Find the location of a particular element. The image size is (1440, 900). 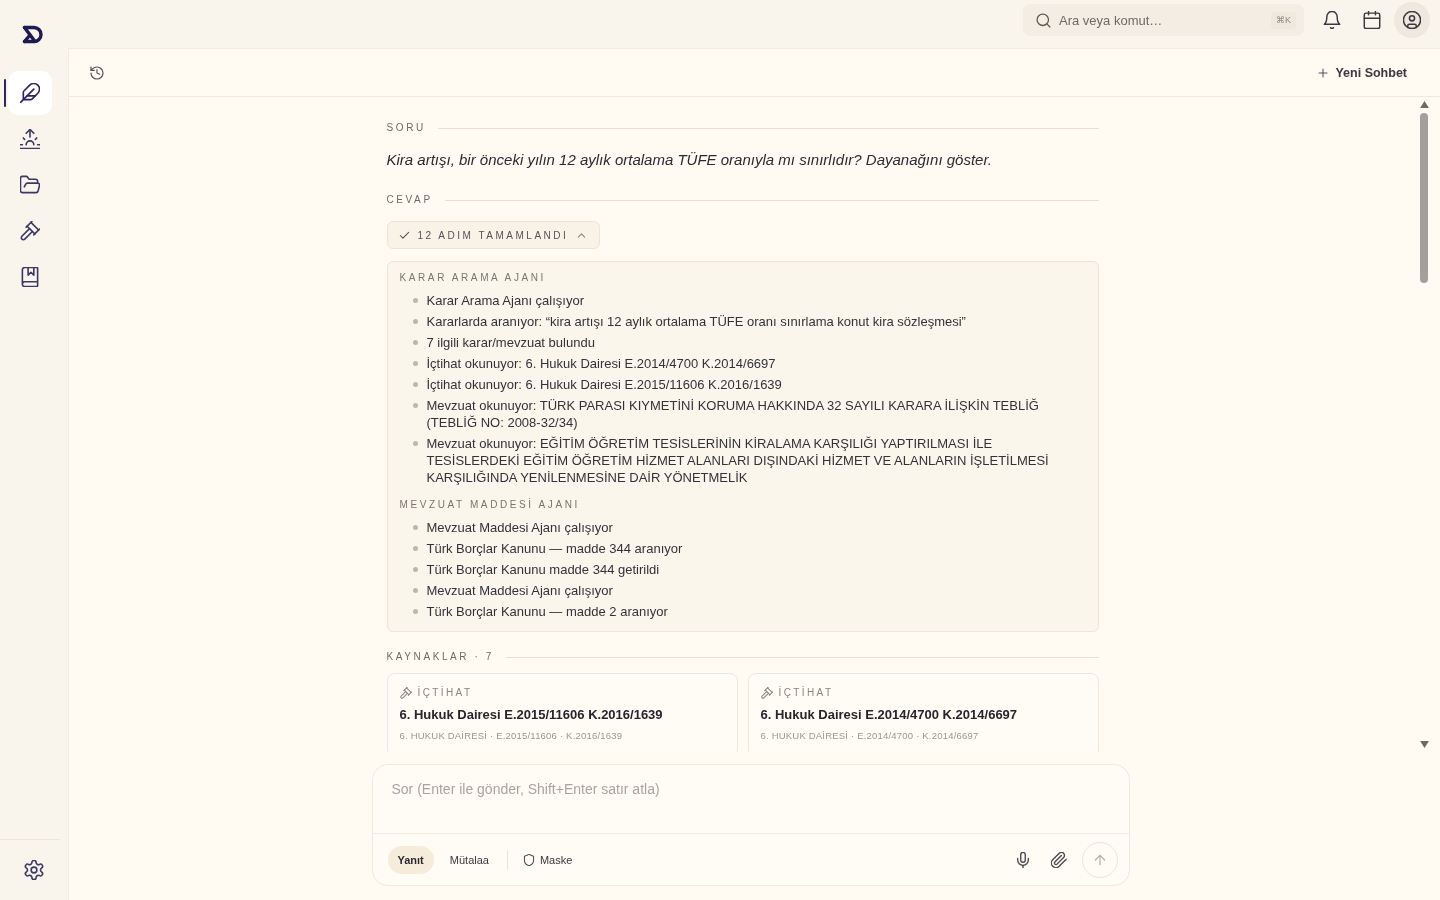

mode-button: Mütalaa is located at coordinates (469, 859).